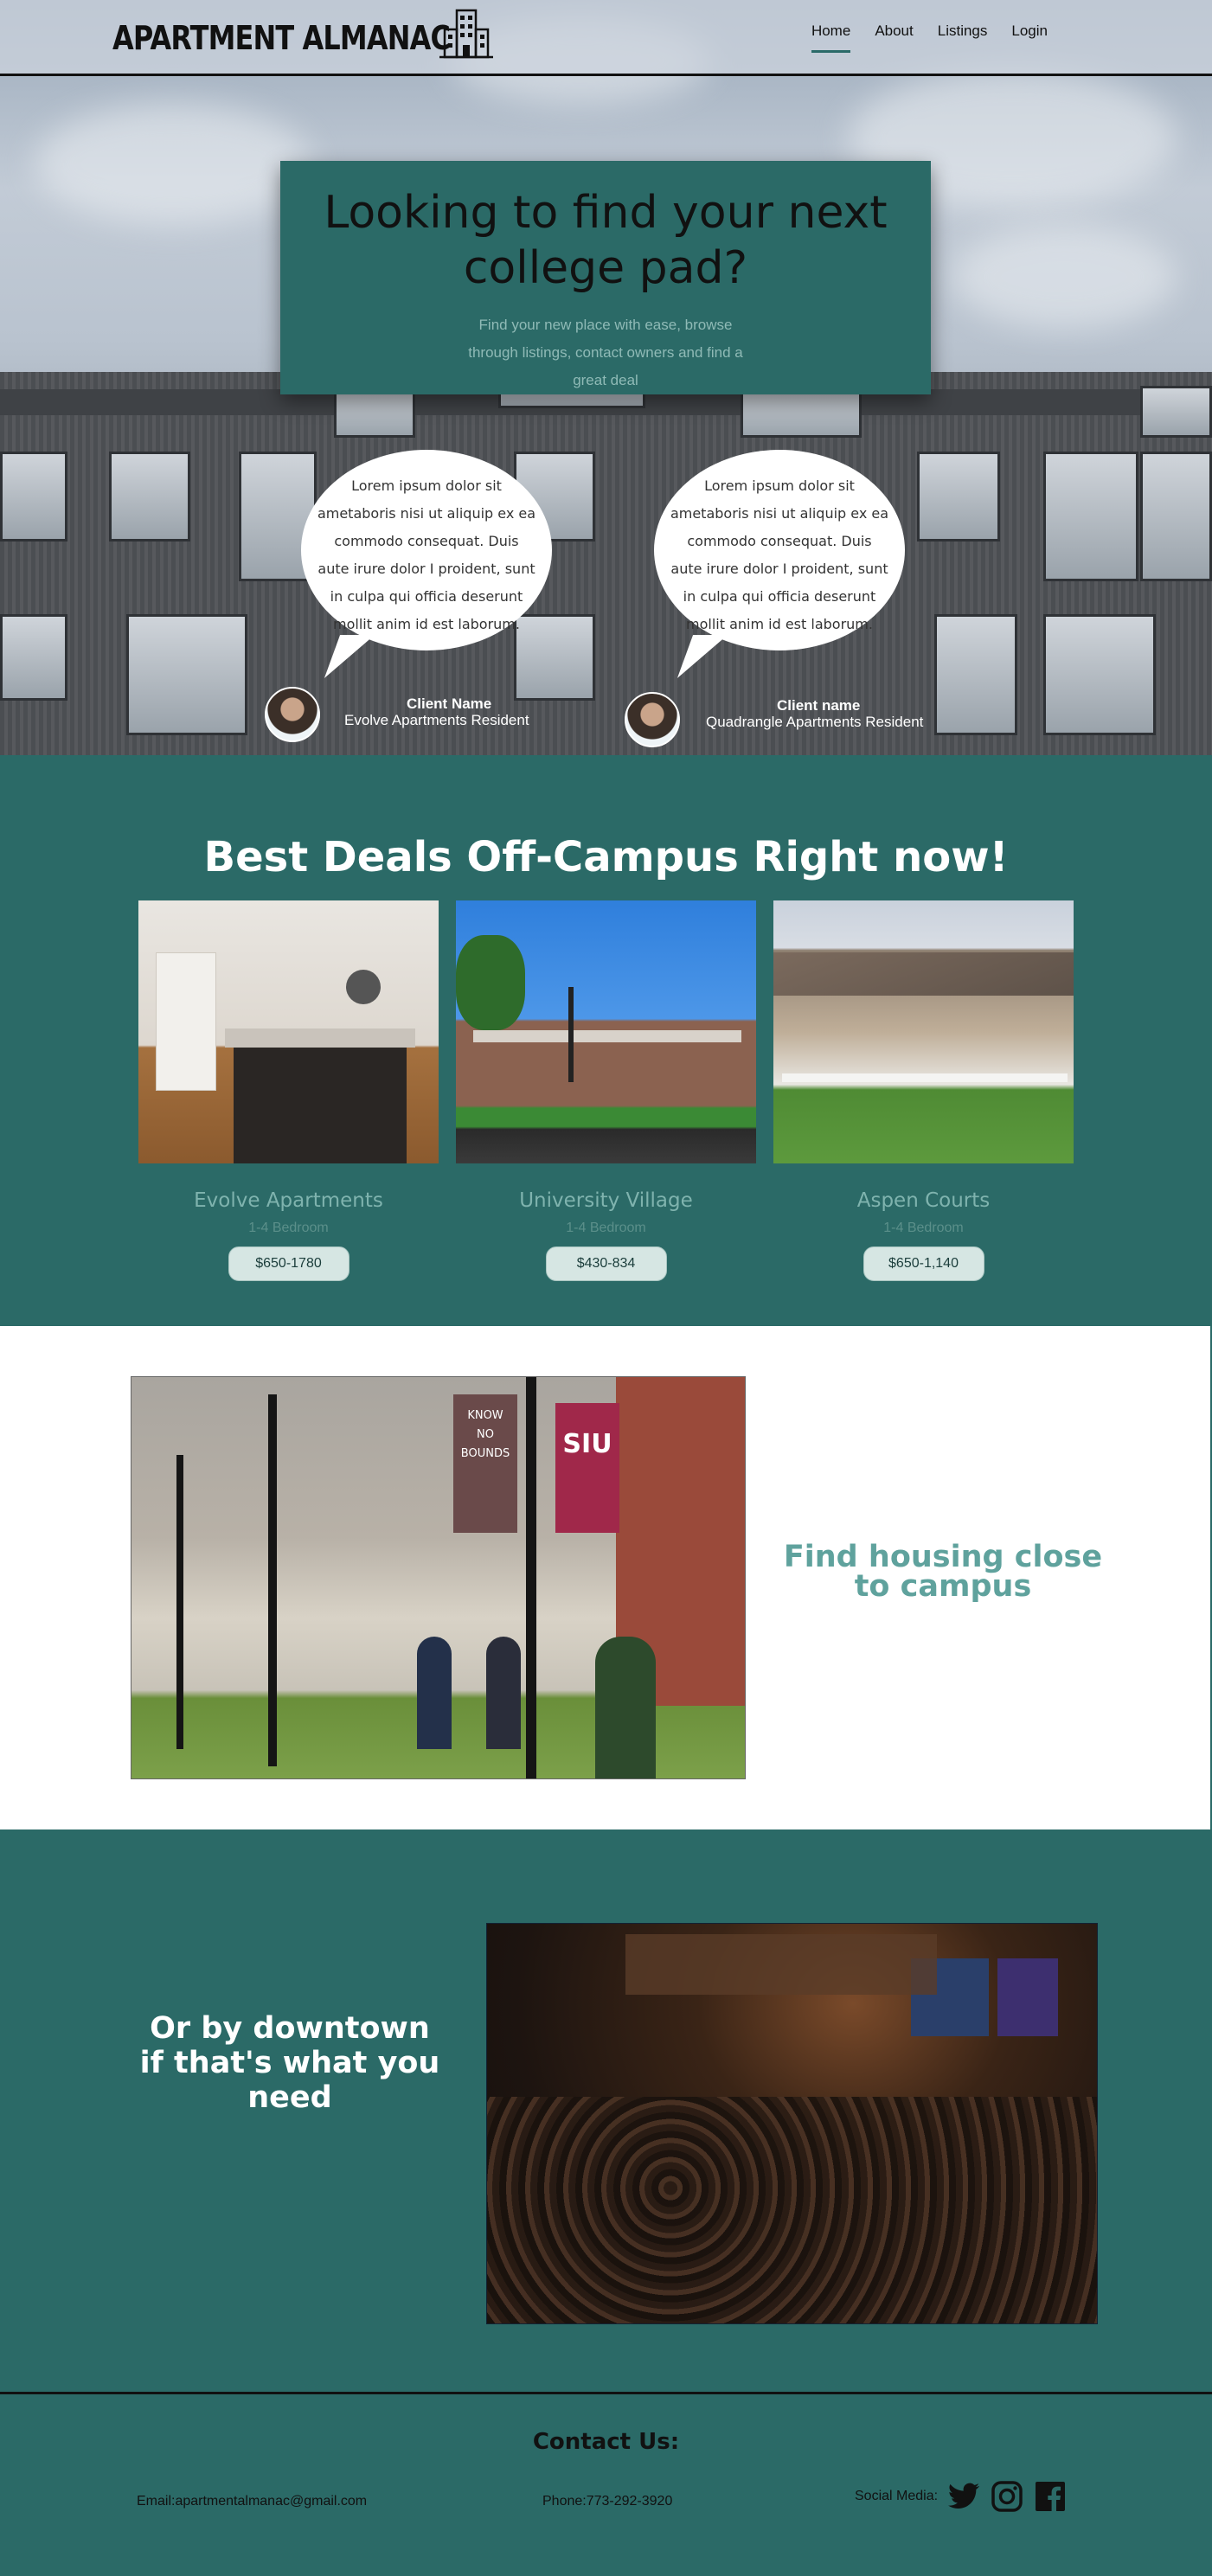 The image size is (1212, 2576). What do you see at coordinates (436, 720) in the screenshot?
I see `client-role: Evolve Apartments Resident` at bounding box center [436, 720].